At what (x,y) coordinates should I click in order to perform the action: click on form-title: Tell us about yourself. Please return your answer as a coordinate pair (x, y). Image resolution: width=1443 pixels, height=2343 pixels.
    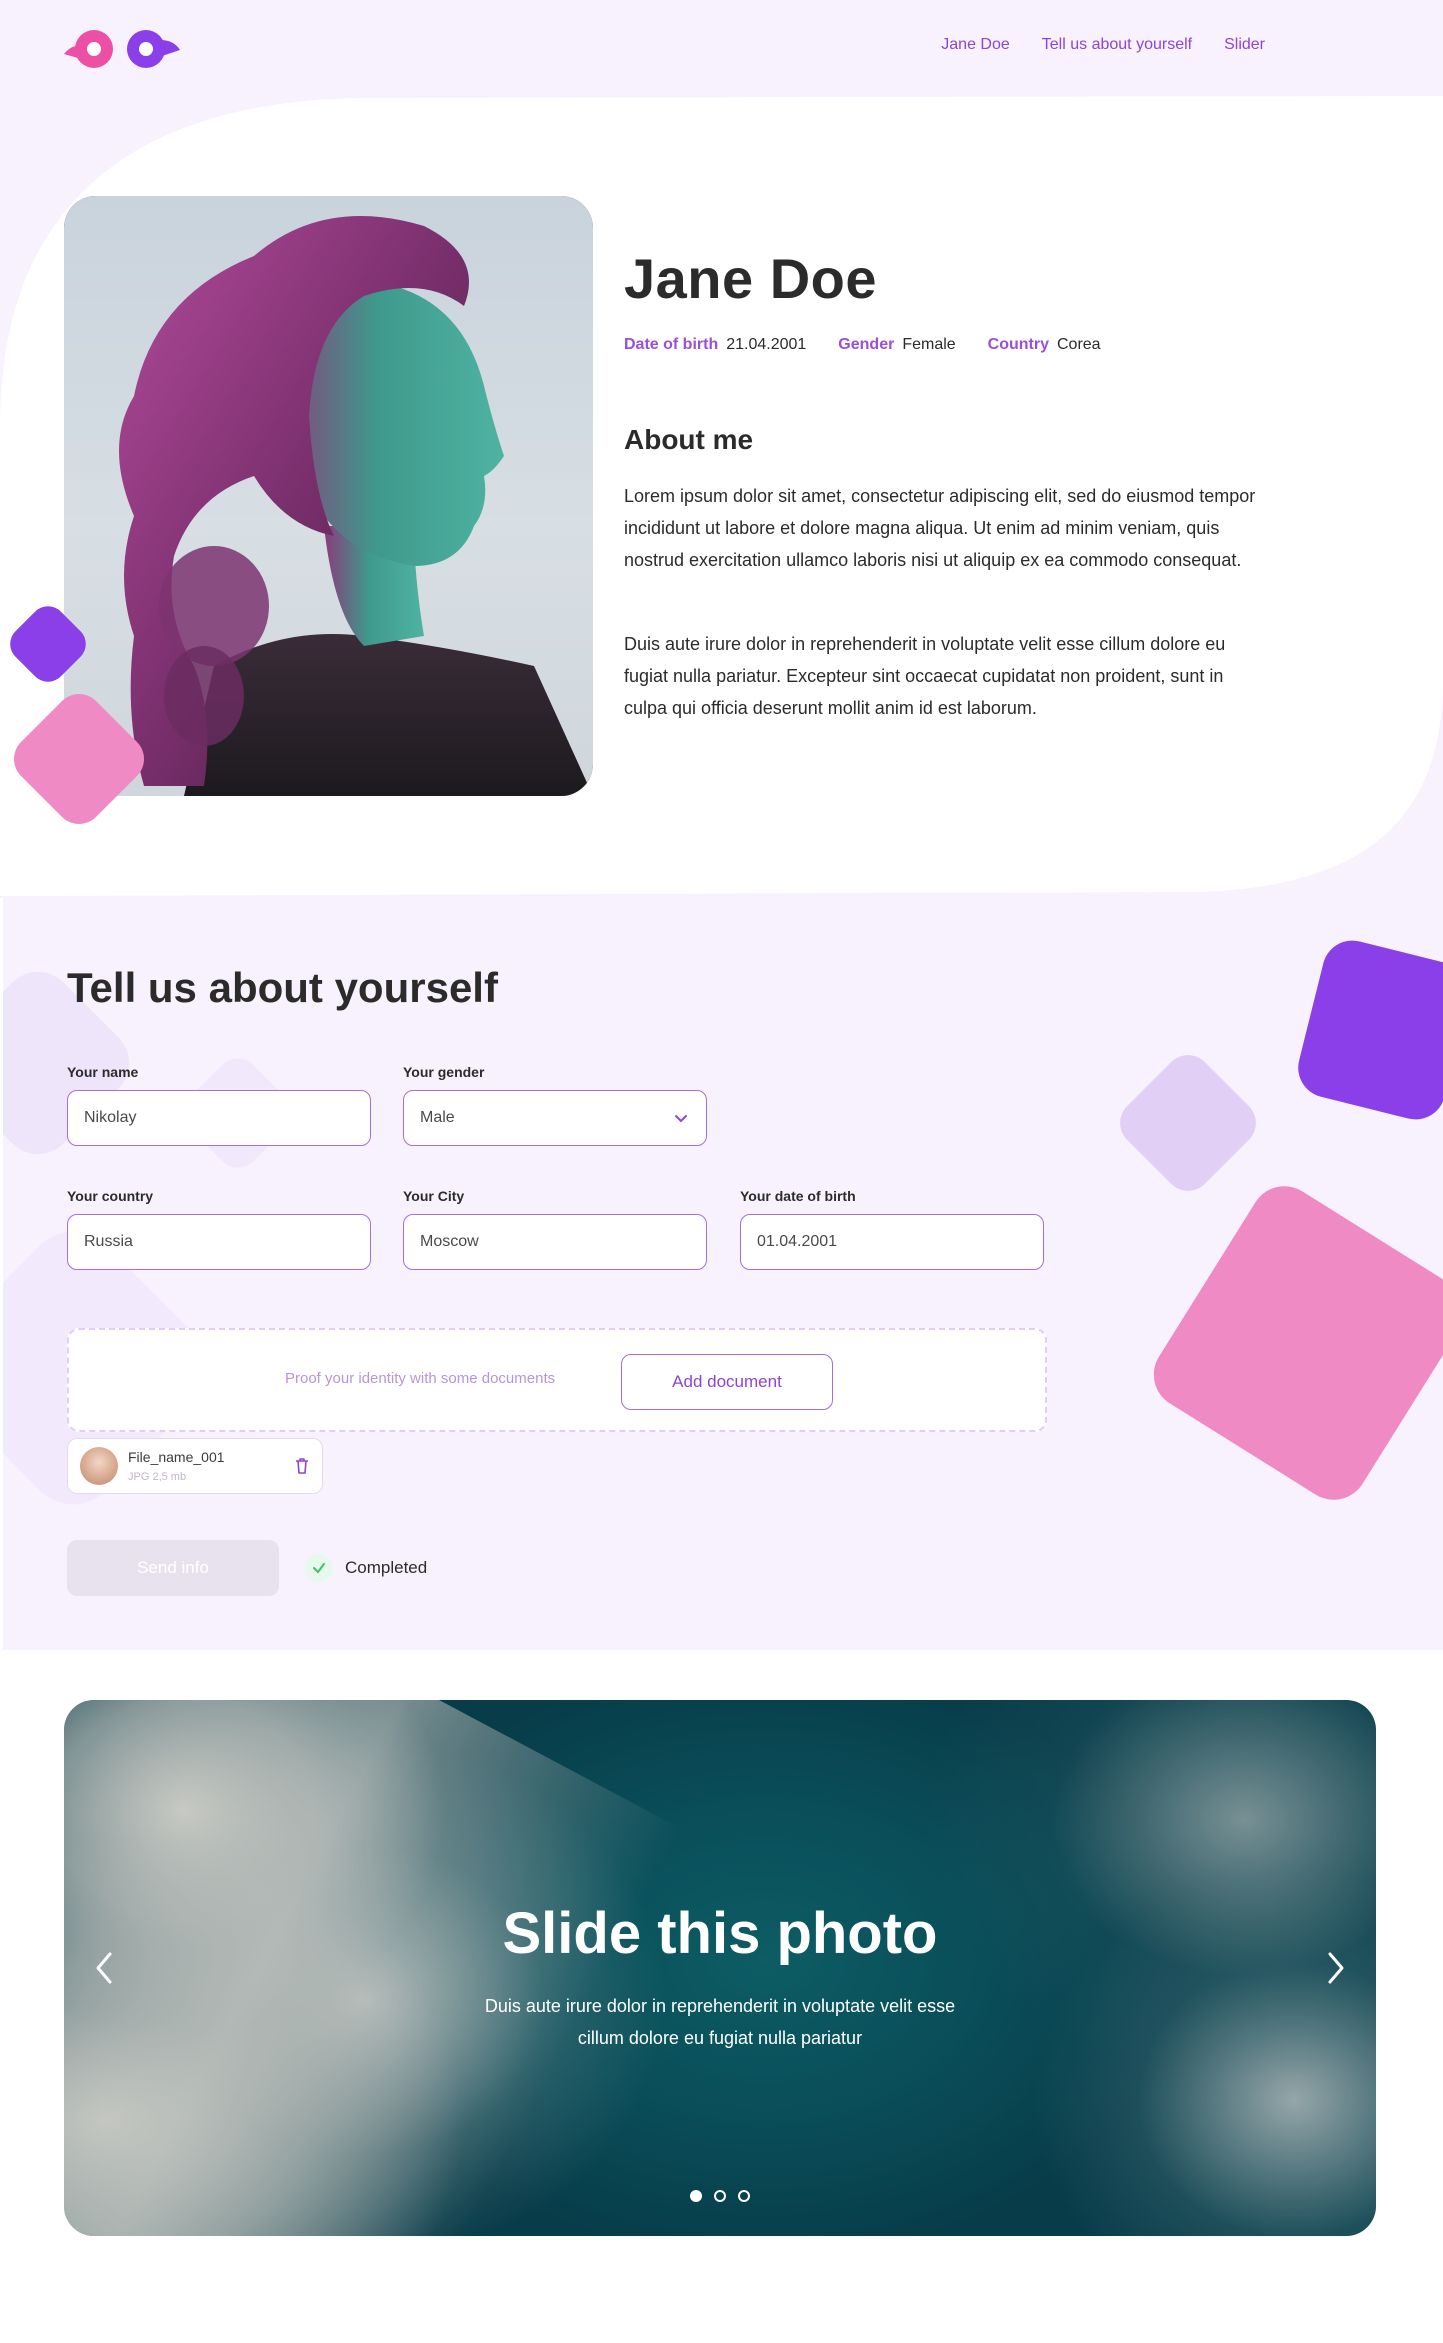
    Looking at the image, I should click on (282, 987).